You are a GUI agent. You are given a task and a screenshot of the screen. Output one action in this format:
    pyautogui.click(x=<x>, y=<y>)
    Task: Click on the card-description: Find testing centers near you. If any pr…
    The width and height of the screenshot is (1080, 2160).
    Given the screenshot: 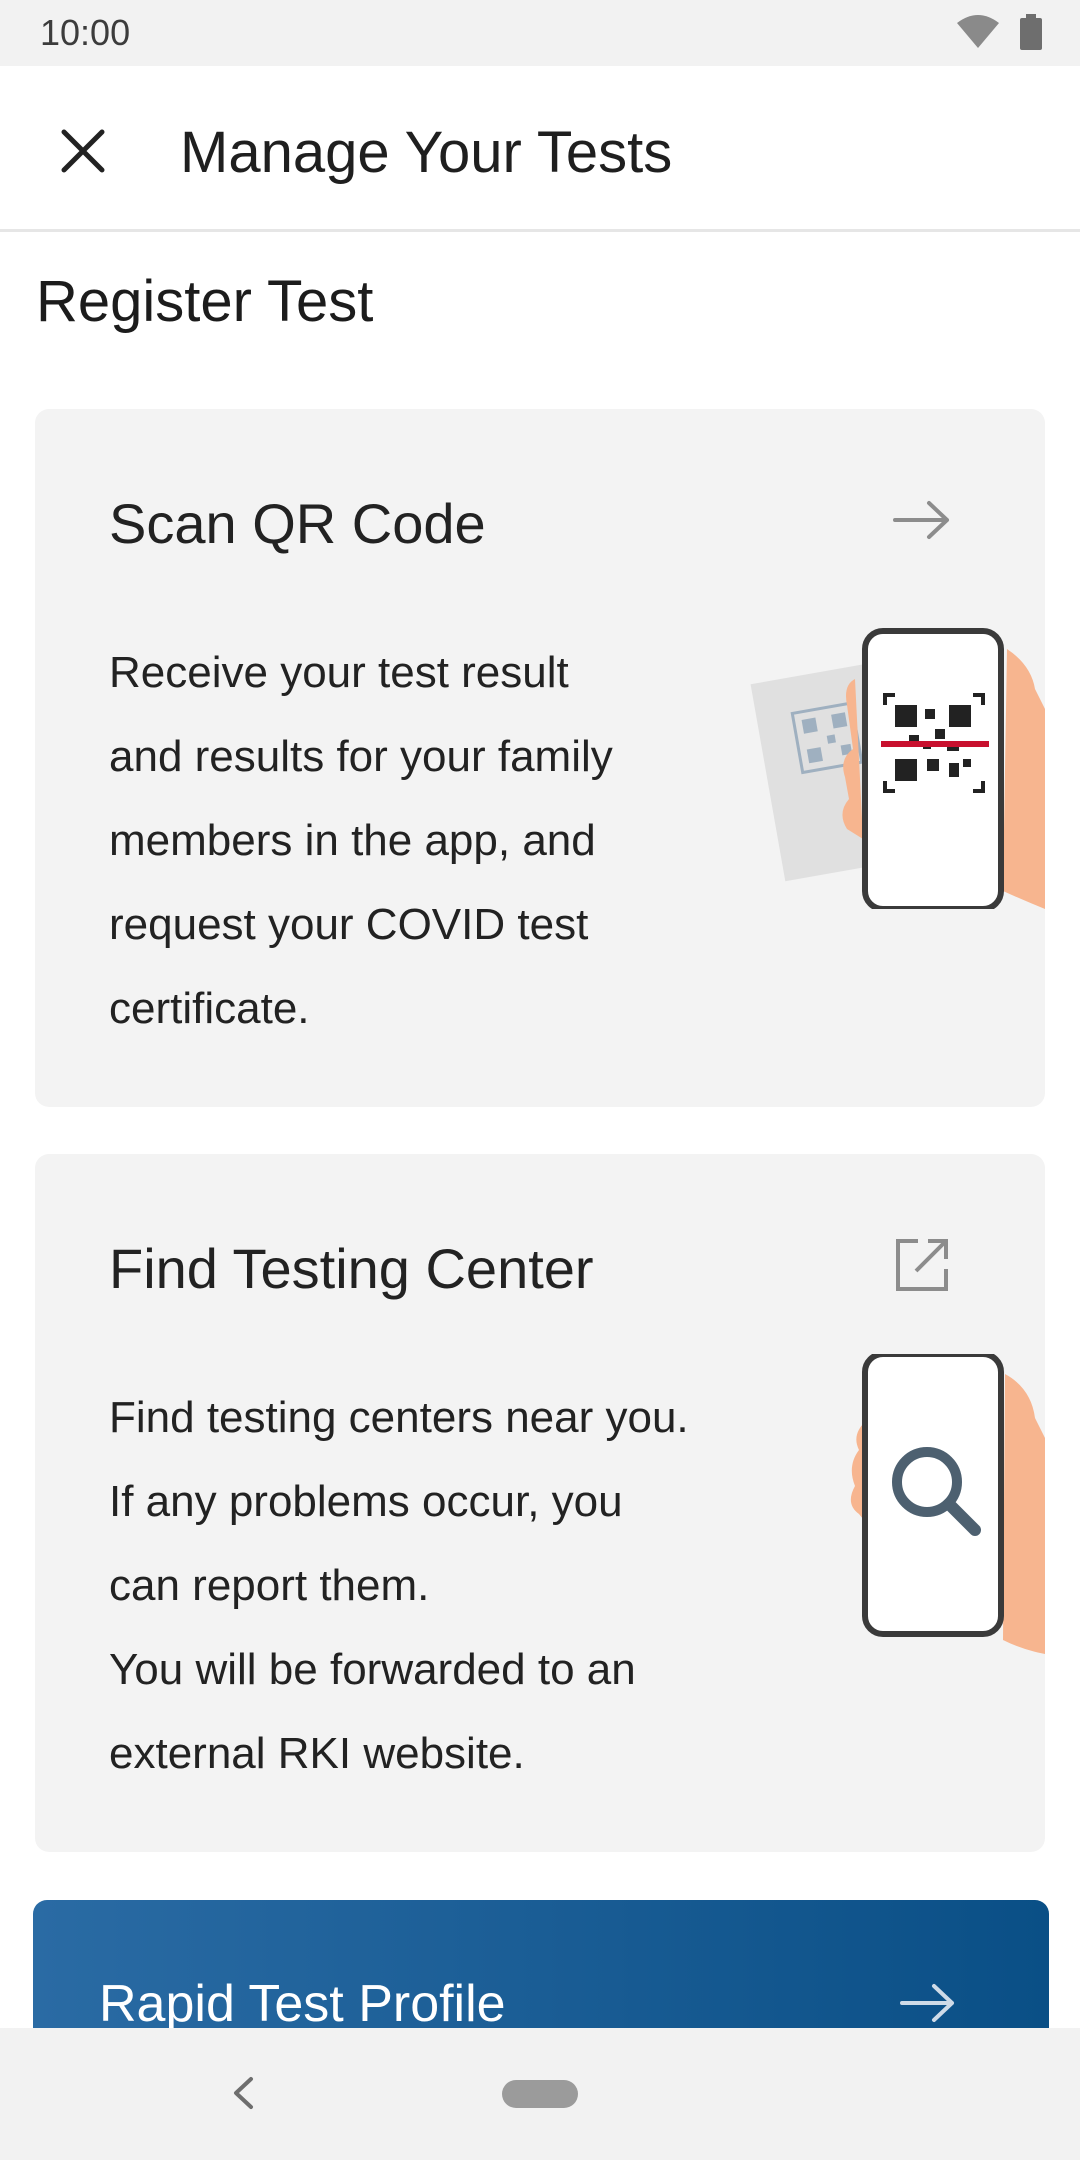 What is the action you would take?
    pyautogui.click(x=439, y=1586)
    